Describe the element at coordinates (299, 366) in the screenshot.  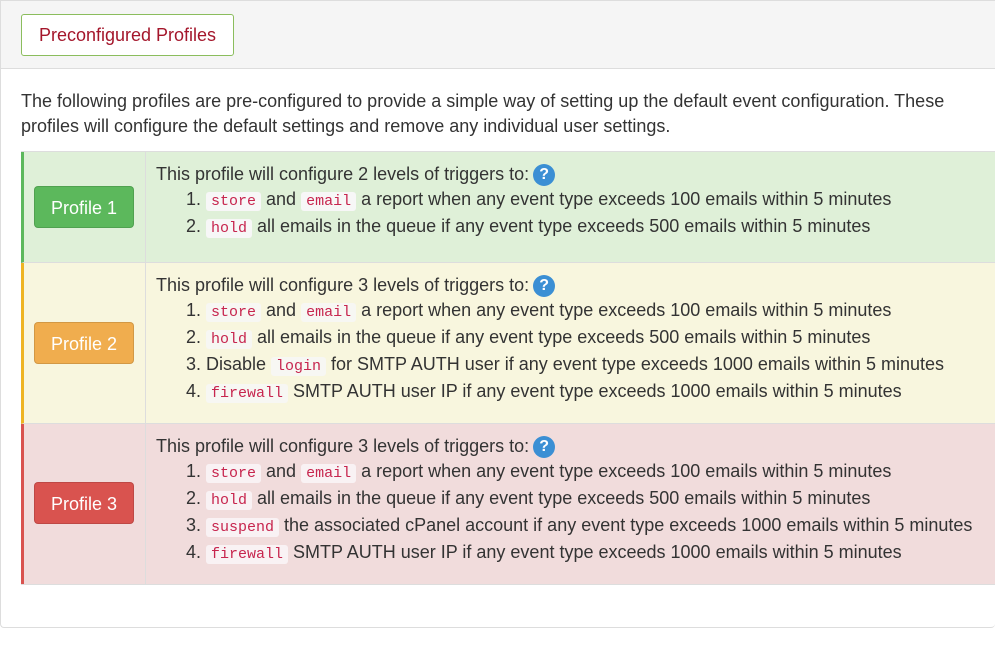
I see `code-login: login` at that location.